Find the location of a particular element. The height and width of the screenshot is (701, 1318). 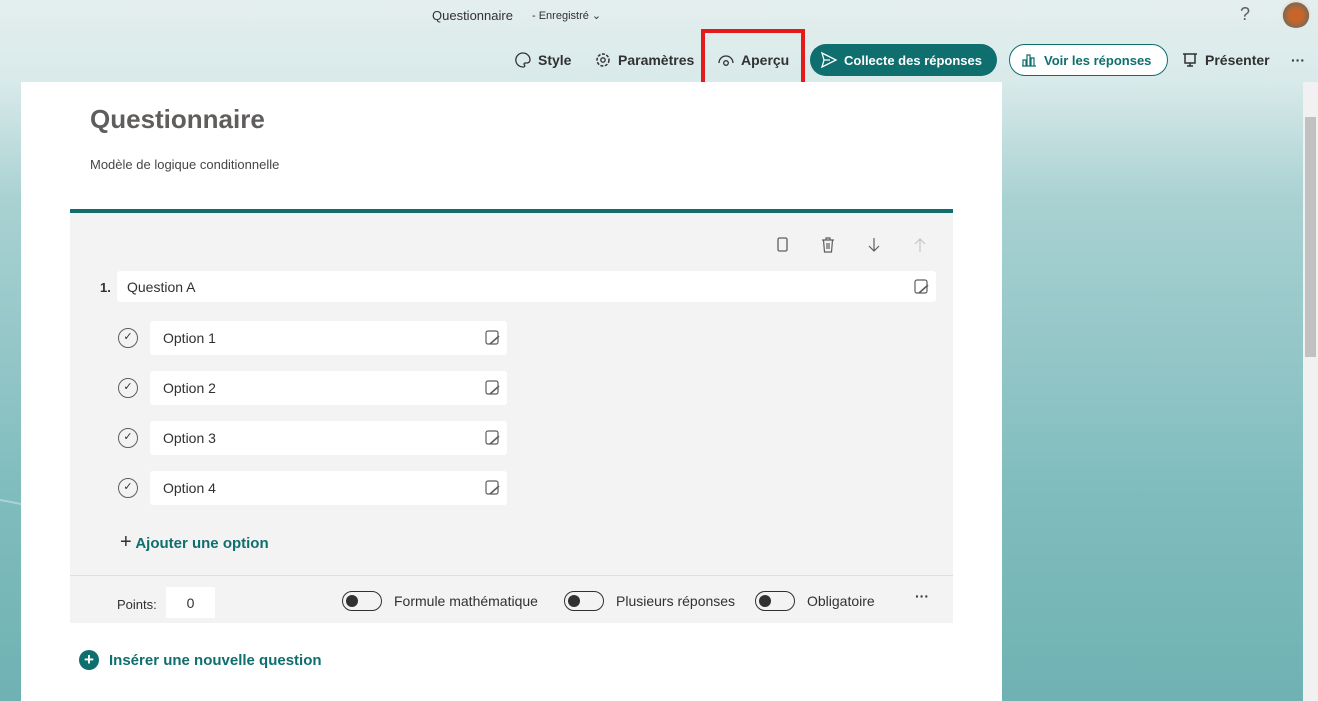

add-option-label: Ajouter une option is located at coordinates (202, 543).